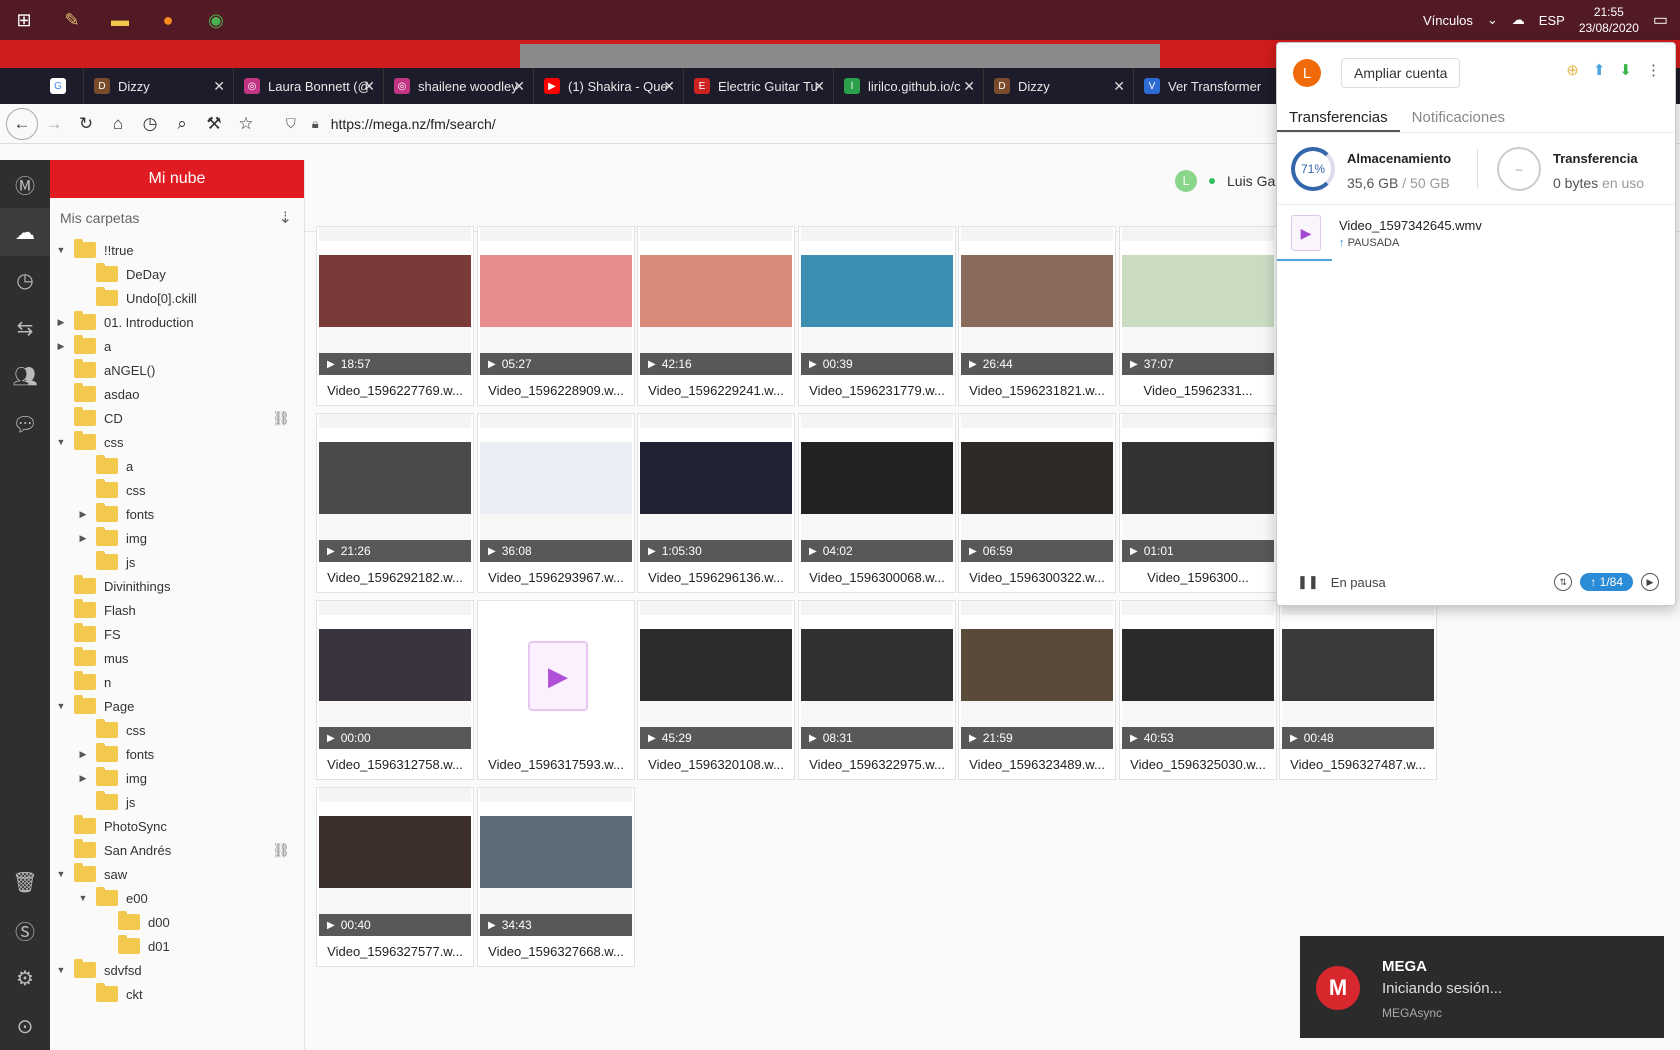 Image resolution: width=1680 pixels, height=1050 pixels. What do you see at coordinates (177, 394) in the screenshot?
I see `folder-tree-item: asdao` at bounding box center [177, 394].